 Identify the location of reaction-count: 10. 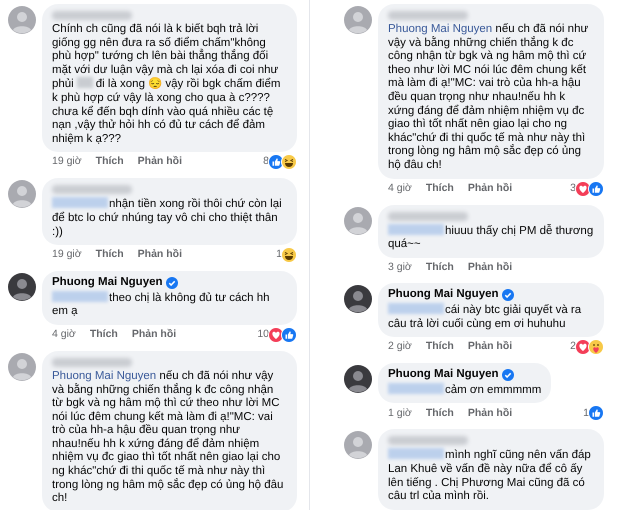
(263, 334).